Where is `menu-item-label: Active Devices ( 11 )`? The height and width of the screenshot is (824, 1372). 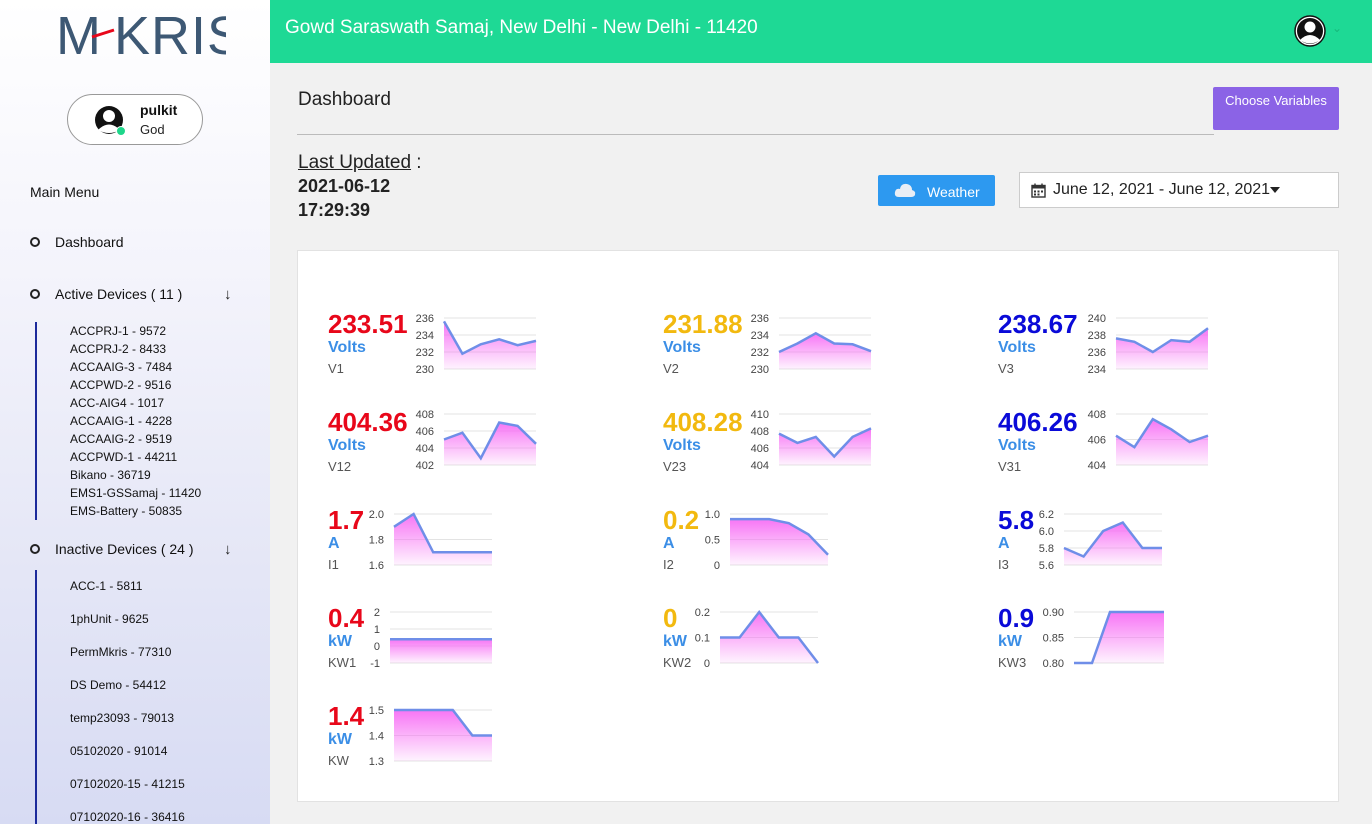 menu-item-label: Active Devices ( 11 ) is located at coordinates (119, 294).